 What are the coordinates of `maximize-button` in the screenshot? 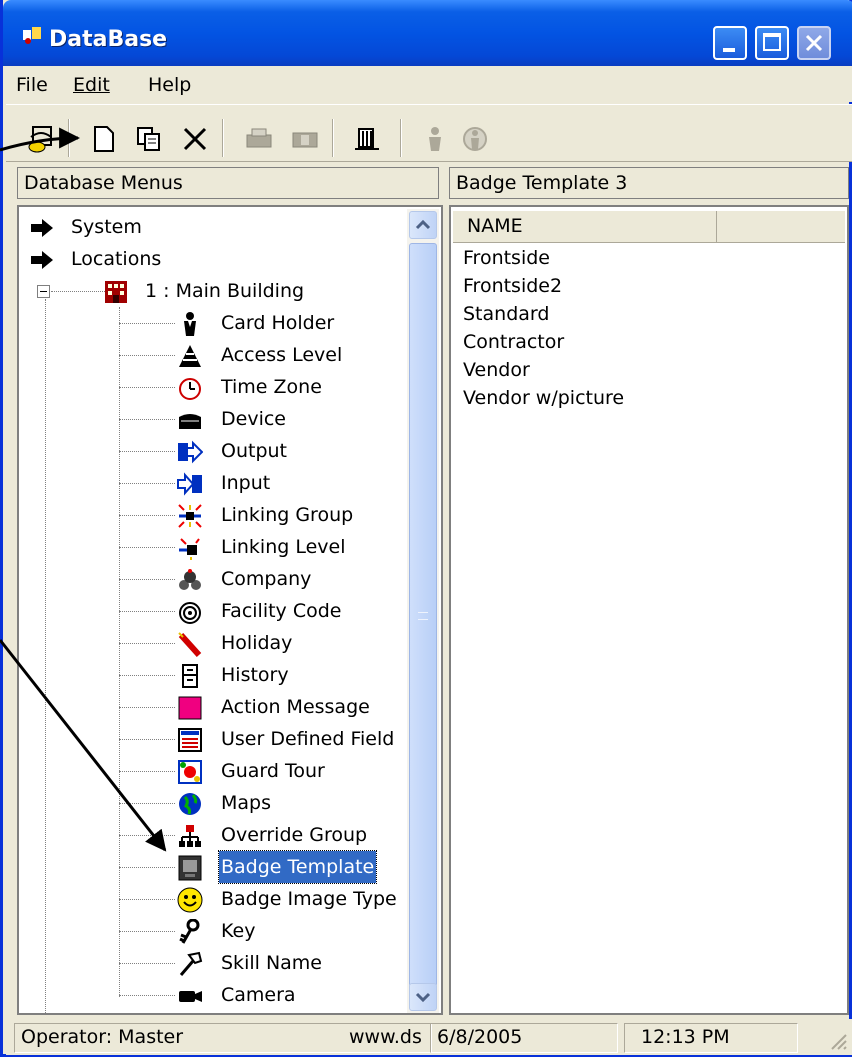 It's located at (772, 43).